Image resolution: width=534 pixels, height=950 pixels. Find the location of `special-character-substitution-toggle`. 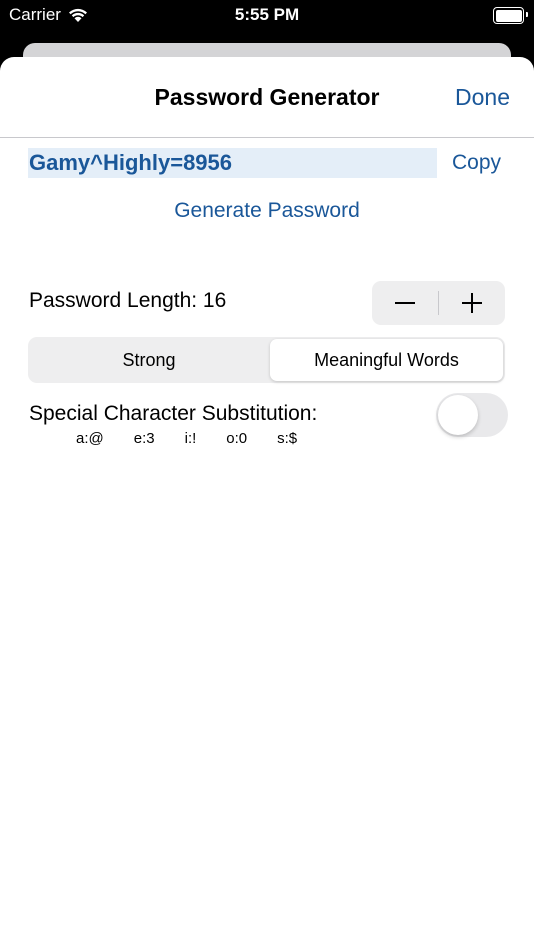

special-character-substitution-toggle is located at coordinates (472, 415).